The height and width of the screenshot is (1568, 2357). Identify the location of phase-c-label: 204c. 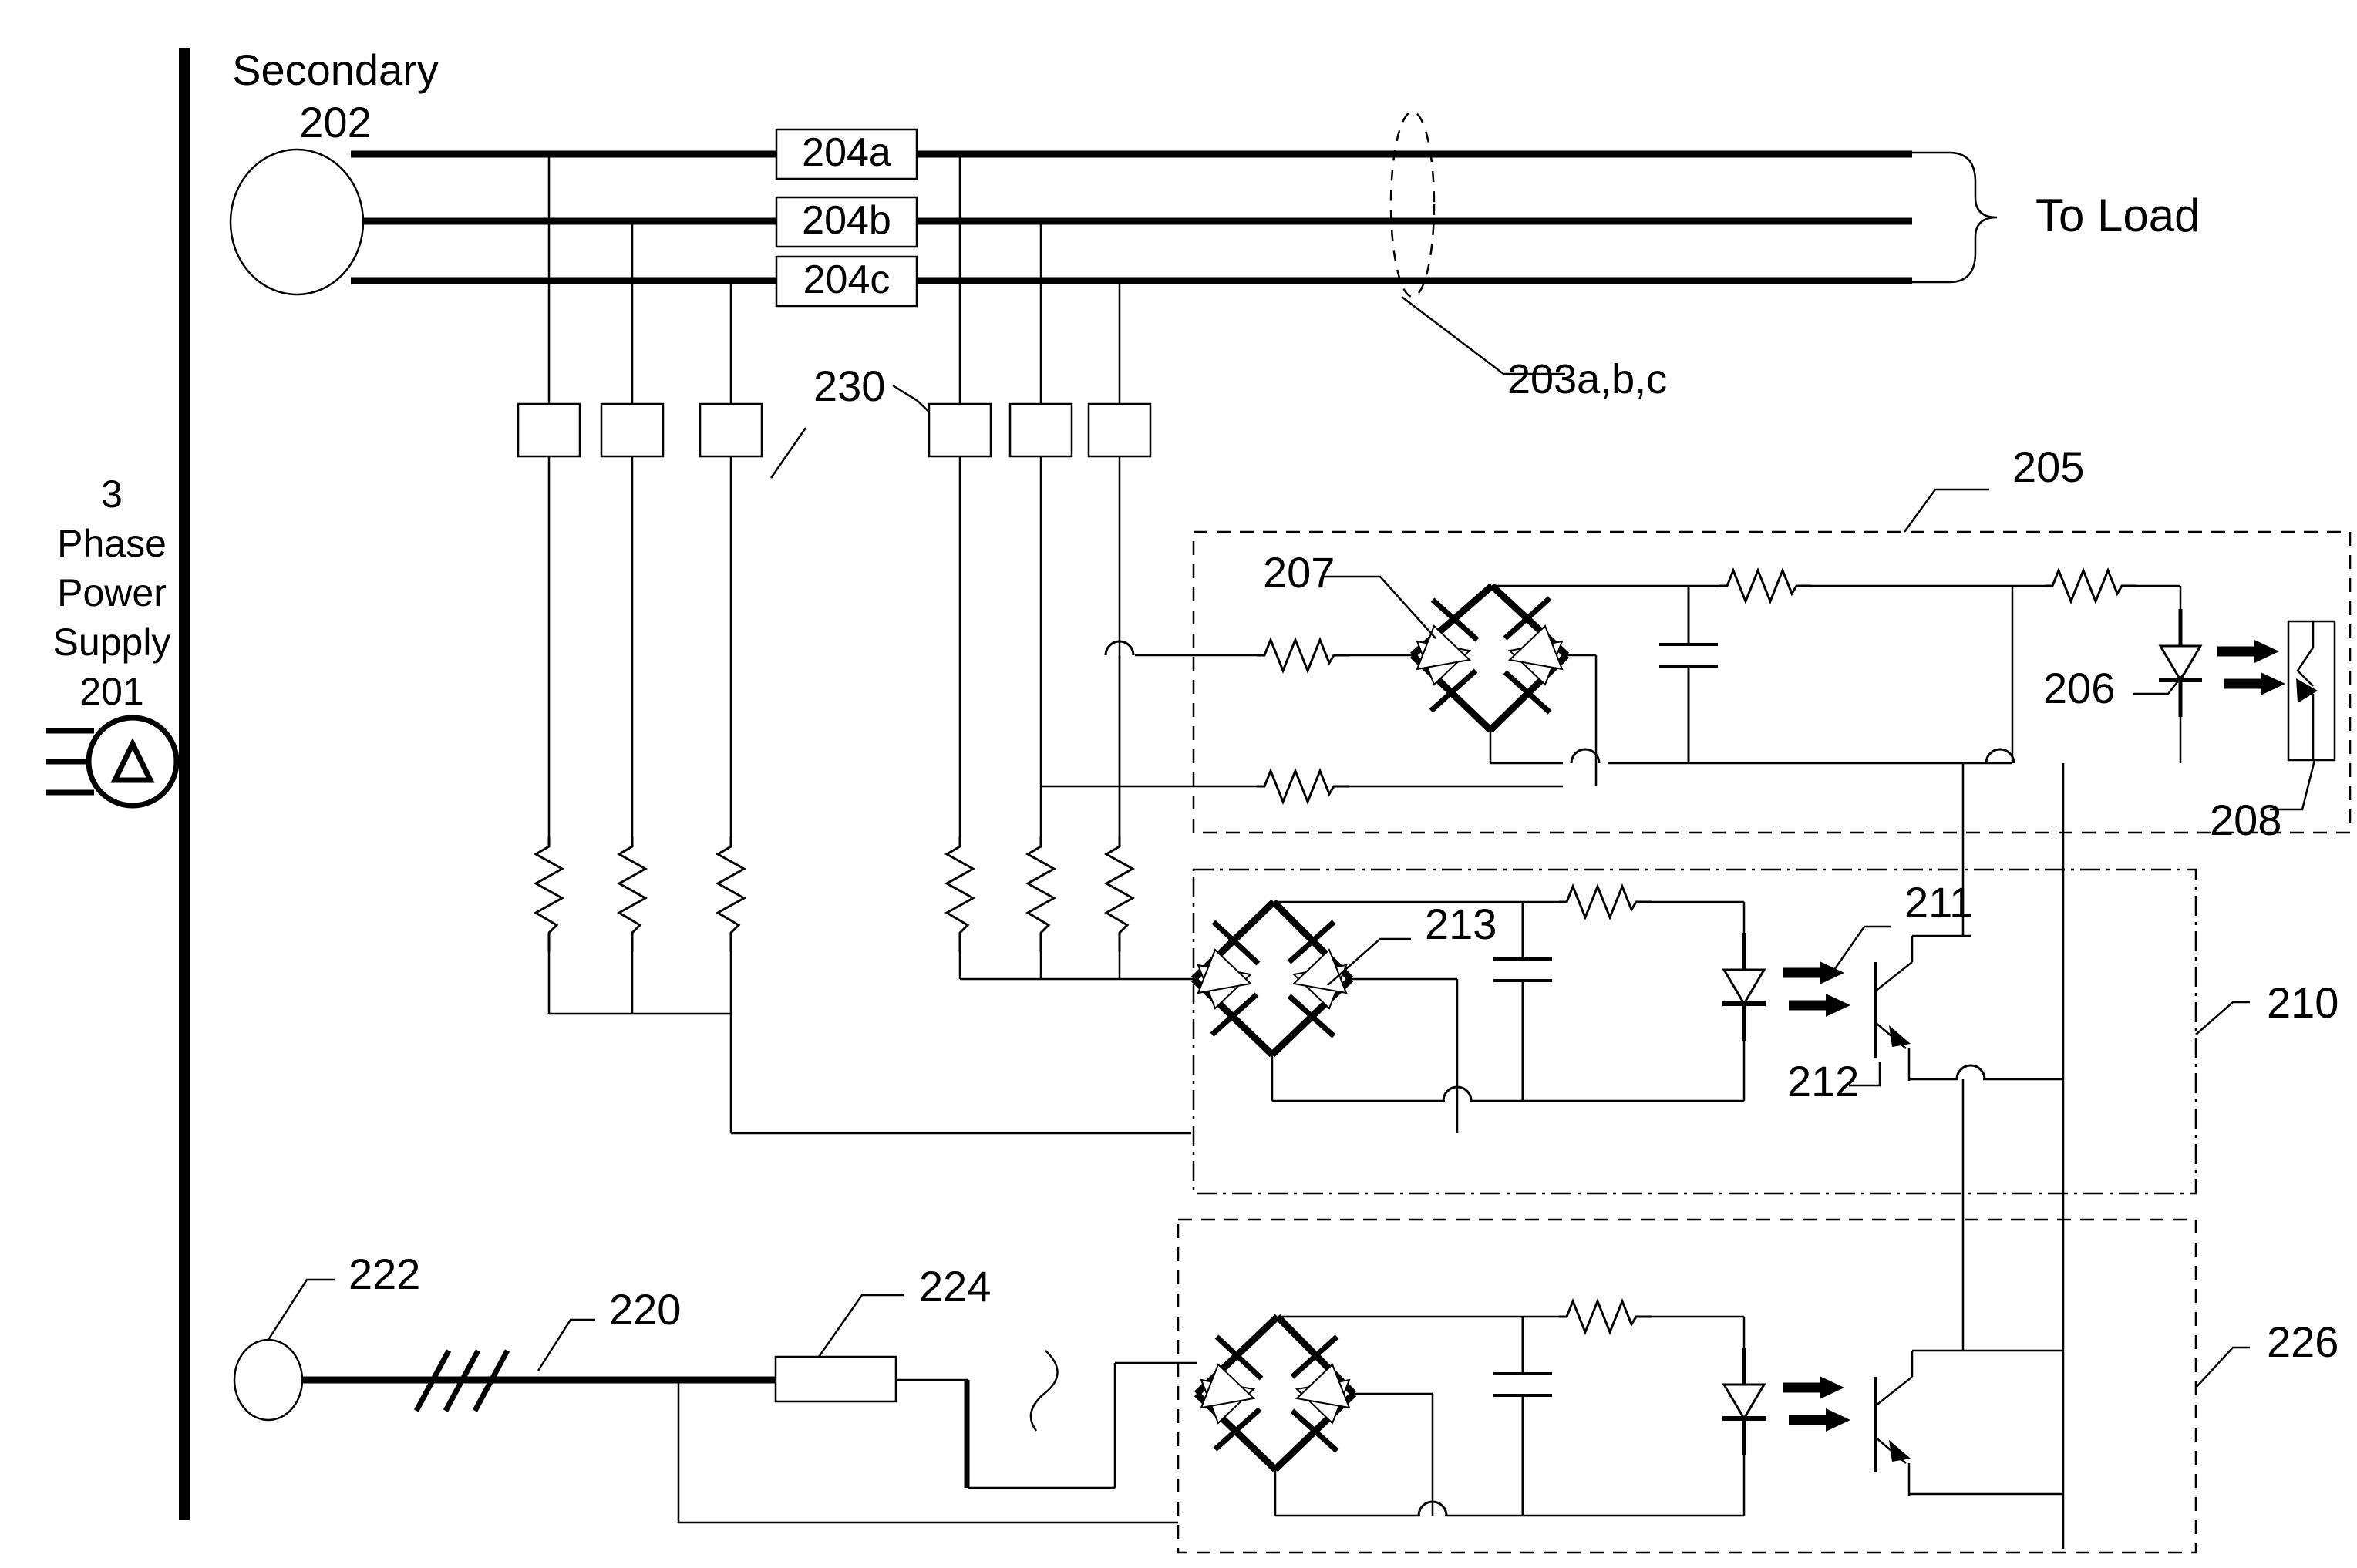
(847, 279).